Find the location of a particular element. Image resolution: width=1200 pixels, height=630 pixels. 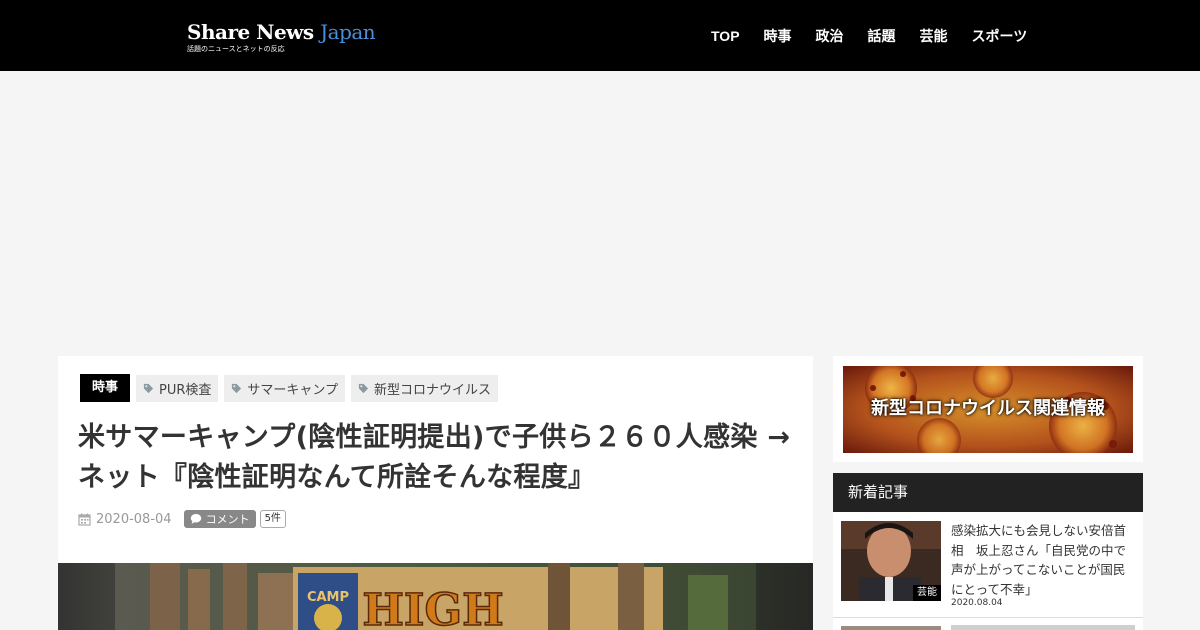

article-tags: 時事 PUR検査 サマーキャンプ 新型コロナウイルス is located at coordinates (292, 388).